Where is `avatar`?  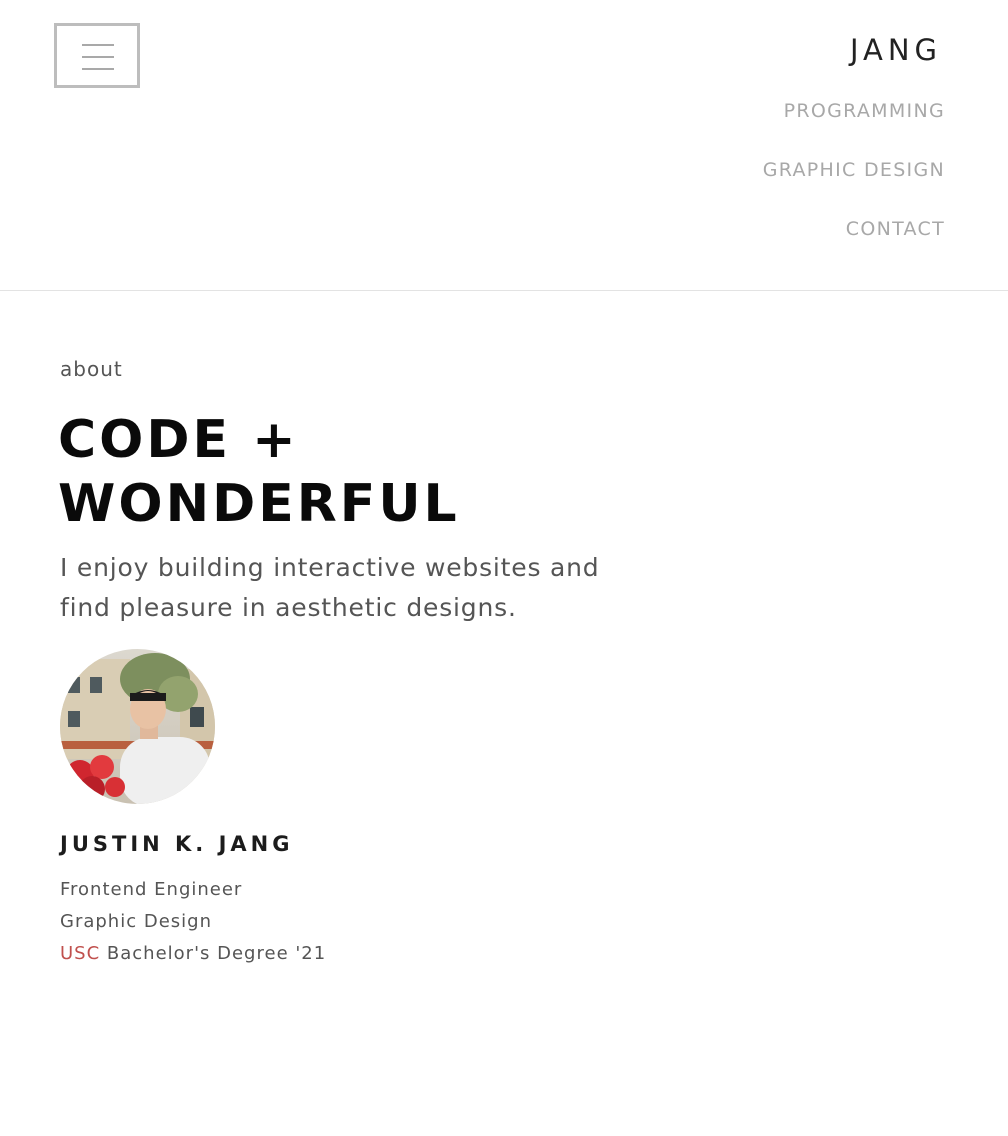
avatar is located at coordinates (137, 726).